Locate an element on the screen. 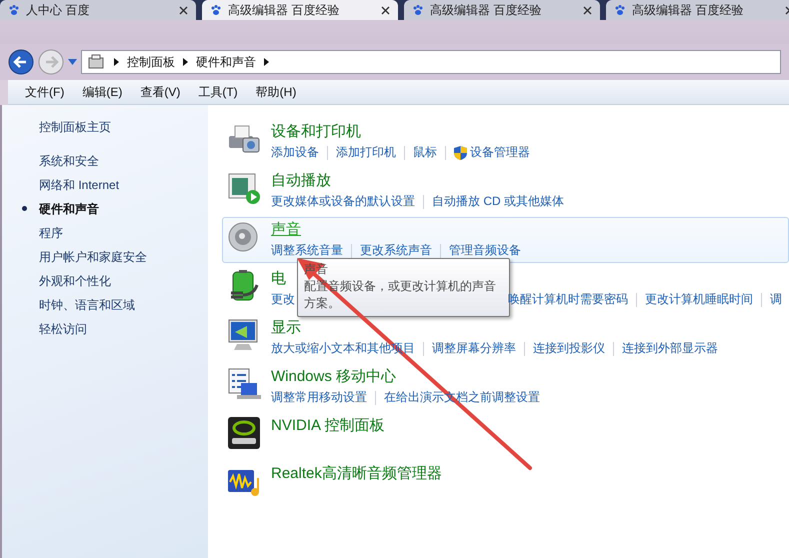  tab-title: 人中心 百度 is located at coordinates (58, 10).